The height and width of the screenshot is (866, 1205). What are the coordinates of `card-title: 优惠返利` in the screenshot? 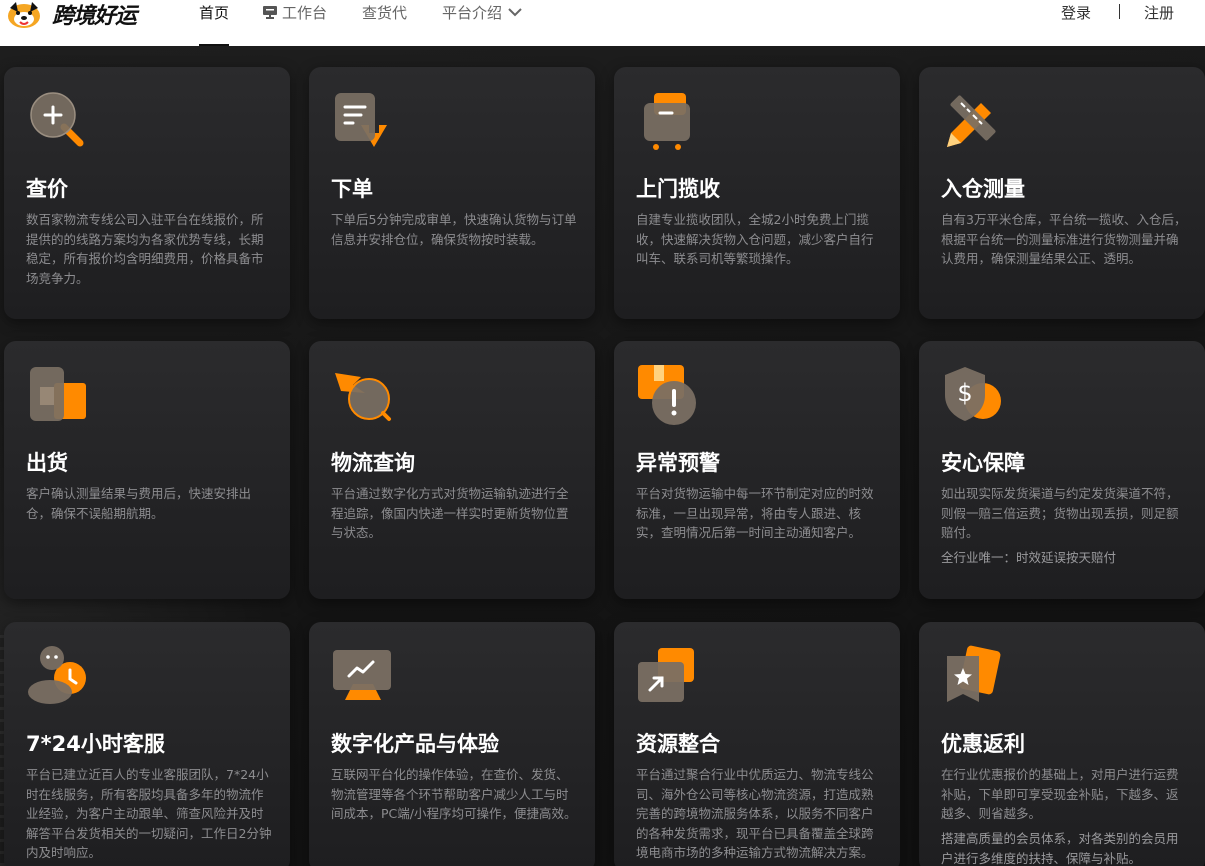 It's located at (983, 744).